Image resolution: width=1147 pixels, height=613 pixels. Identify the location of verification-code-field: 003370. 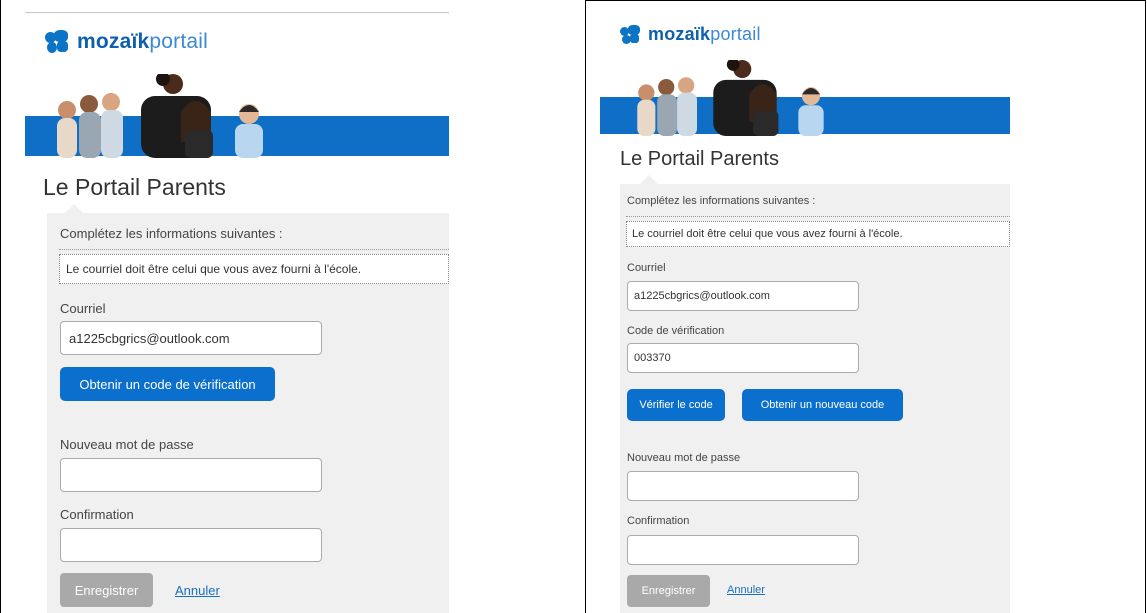
(743, 358).